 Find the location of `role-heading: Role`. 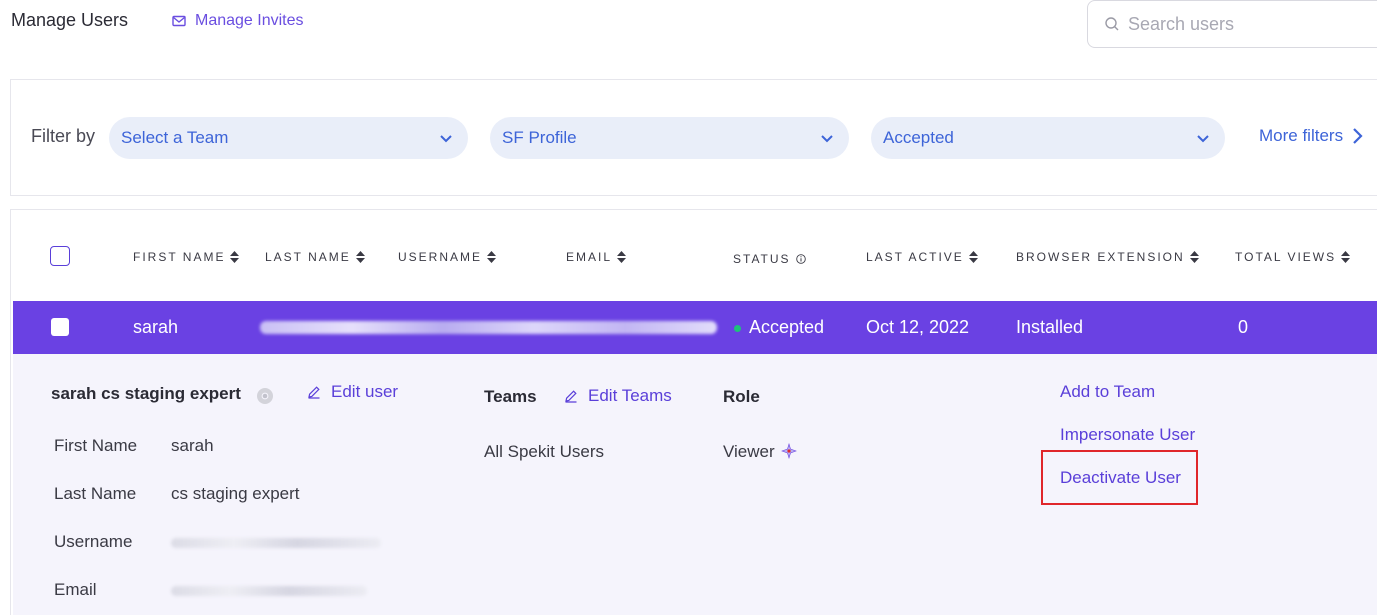

role-heading: Role is located at coordinates (741, 396).